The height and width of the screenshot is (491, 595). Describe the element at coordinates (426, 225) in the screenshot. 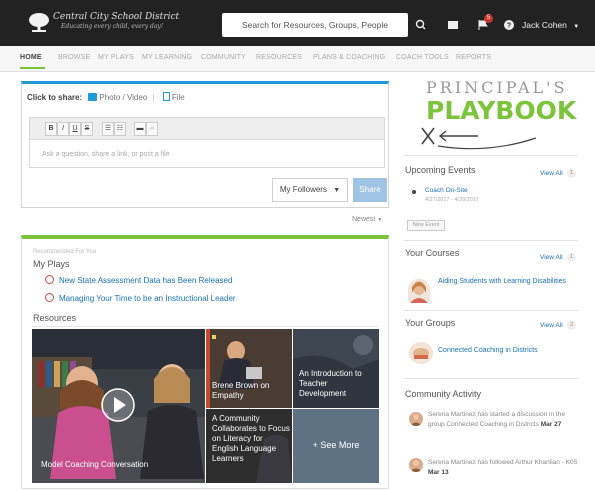

I see `new-event-button: New Event` at that location.